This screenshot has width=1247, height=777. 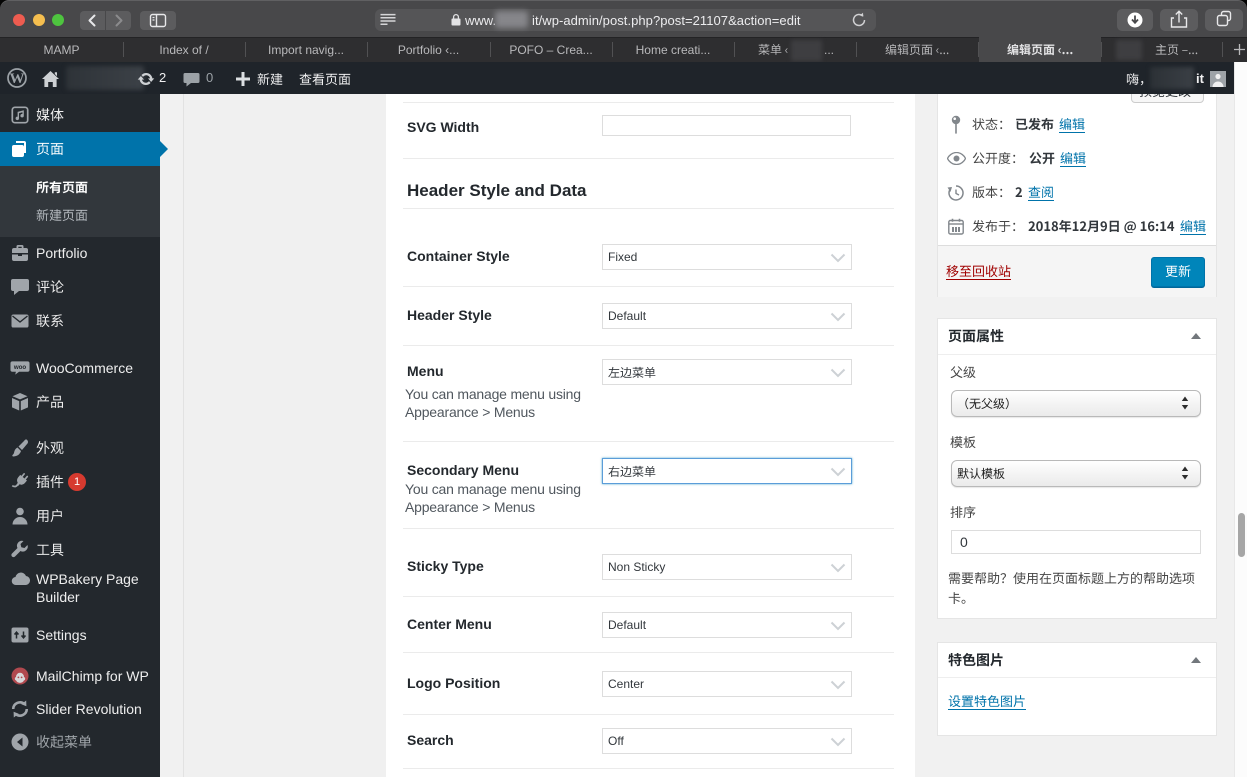 I want to click on svg-text: W, so click(x=17, y=79).